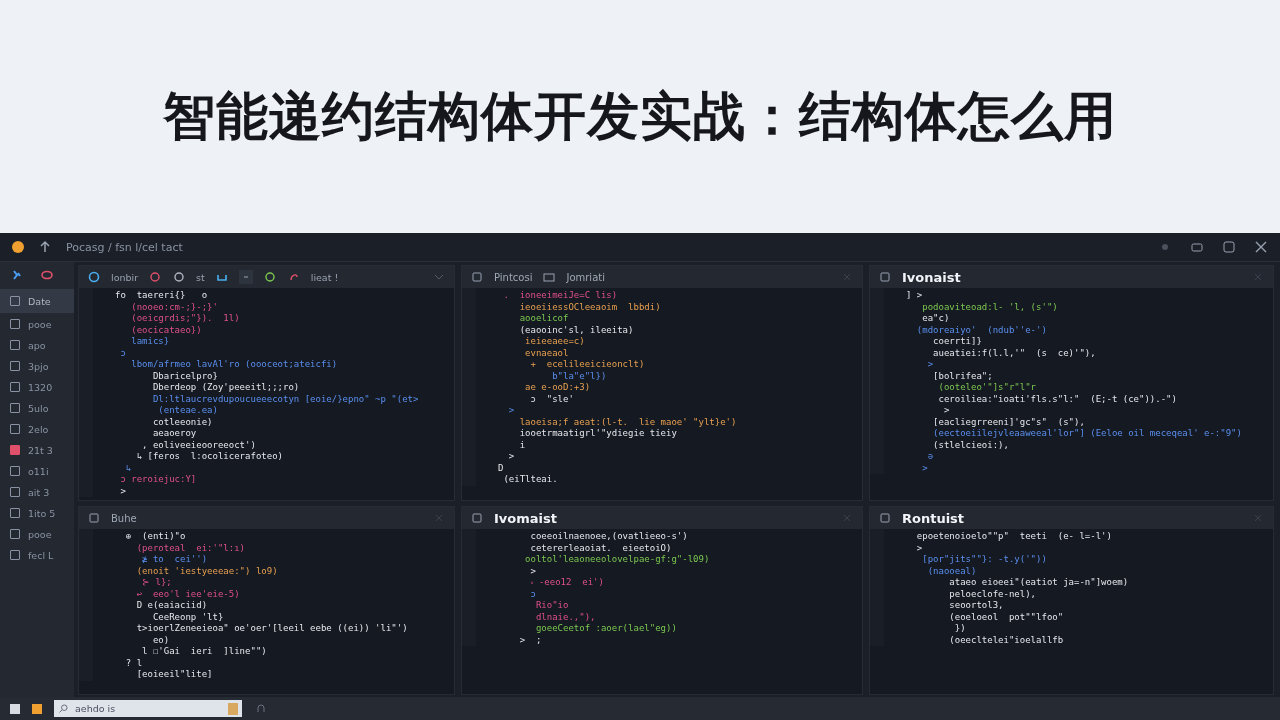 The image size is (1280, 720). What do you see at coordinates (324, 277) in the screenshot?
I see `toolbar-button: lieat !` at bounding box center [324, 277].